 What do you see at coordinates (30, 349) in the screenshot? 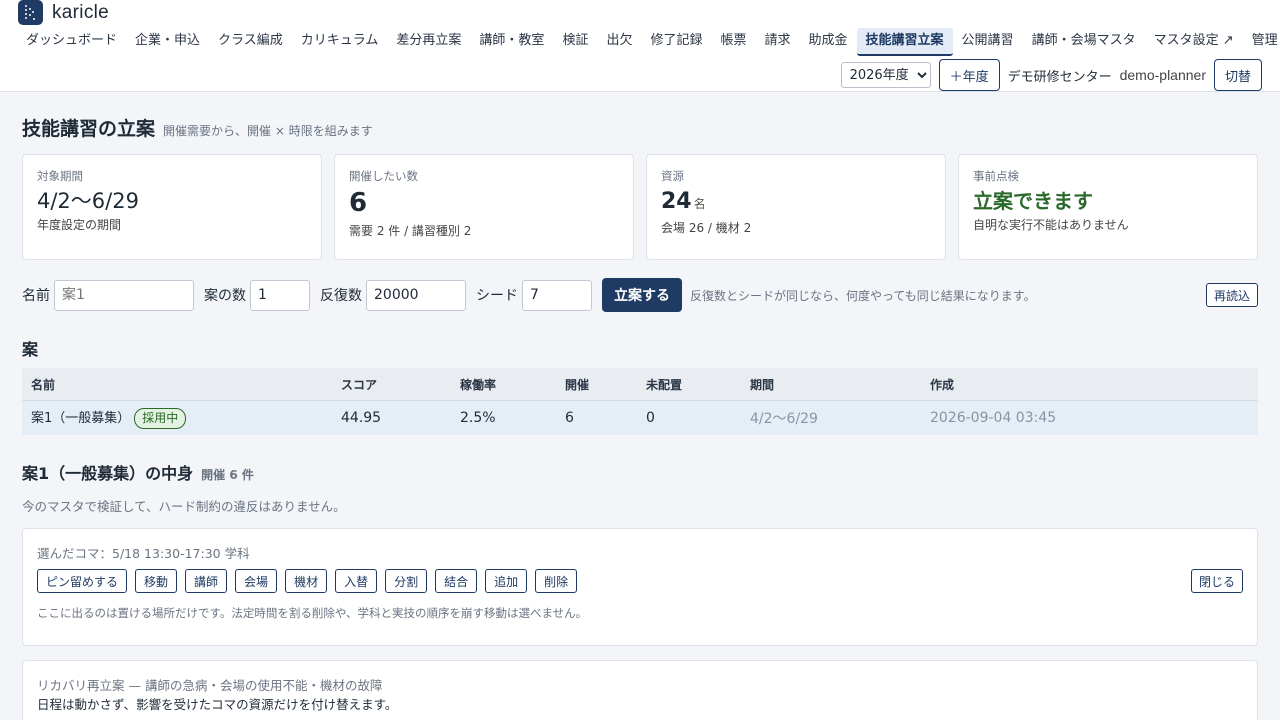
I see `plans-section-title: 案` at bounding box center [30, 349].